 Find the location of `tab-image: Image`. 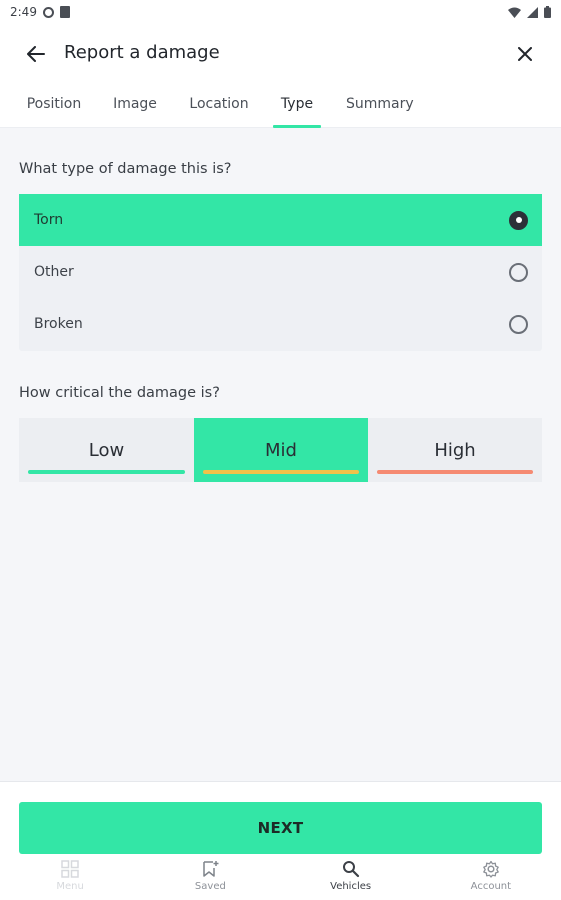

tab-image: Image is located at coordinates (135, 112).